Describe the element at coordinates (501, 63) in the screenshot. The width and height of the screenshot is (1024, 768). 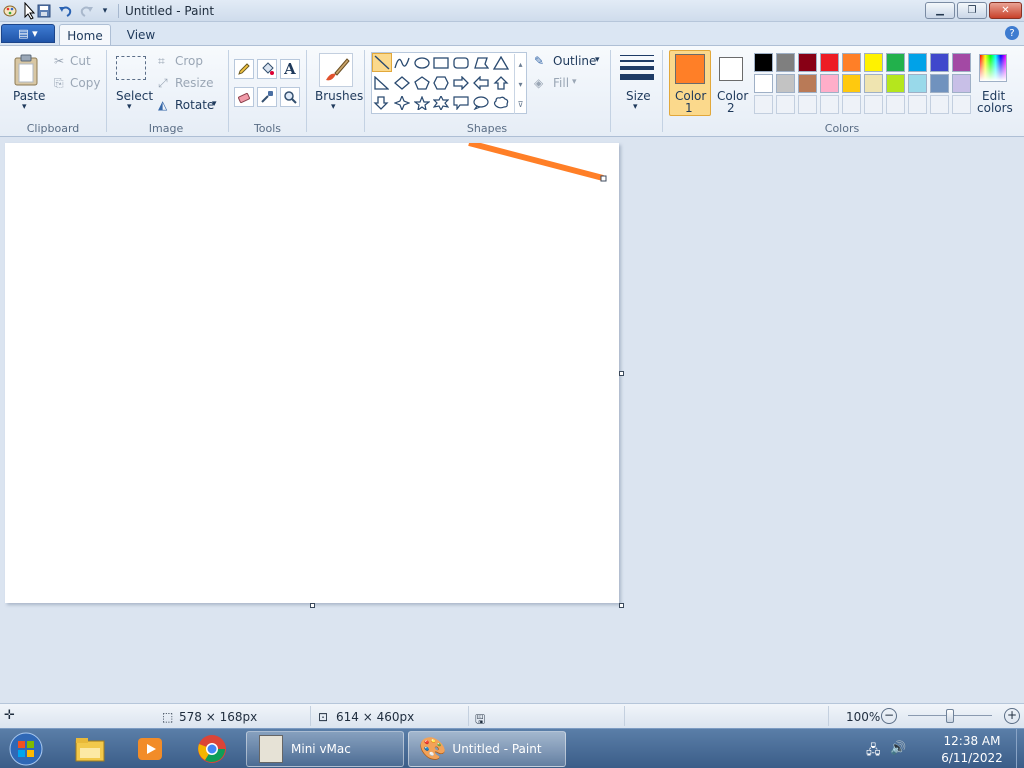
I see `triangle-shape-icon` at that location.